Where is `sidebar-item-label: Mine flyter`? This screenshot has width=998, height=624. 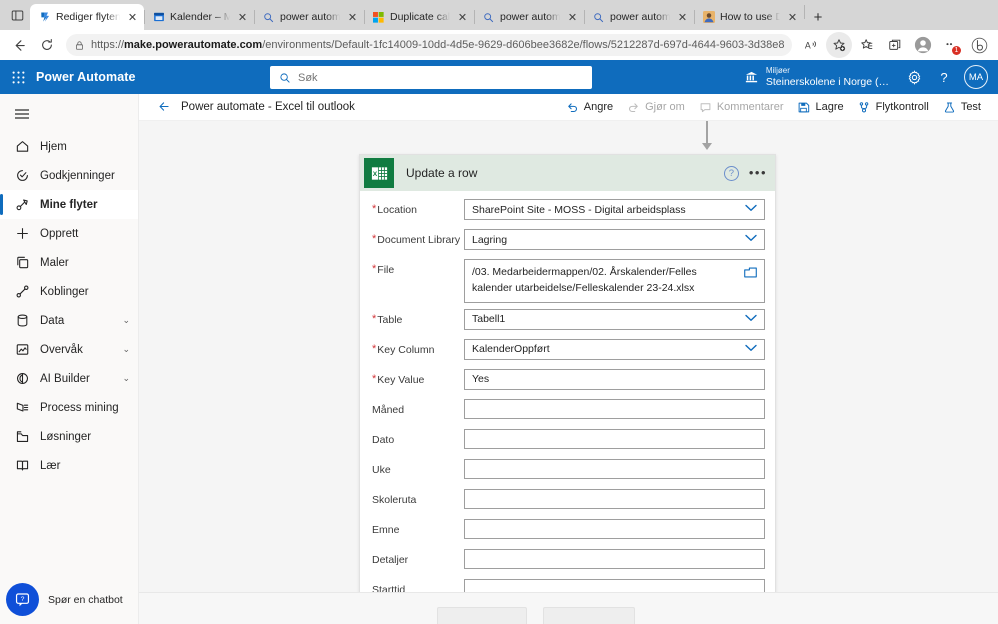
sidebar-item-label: Mine flyter is located at coordinates (69, 204).